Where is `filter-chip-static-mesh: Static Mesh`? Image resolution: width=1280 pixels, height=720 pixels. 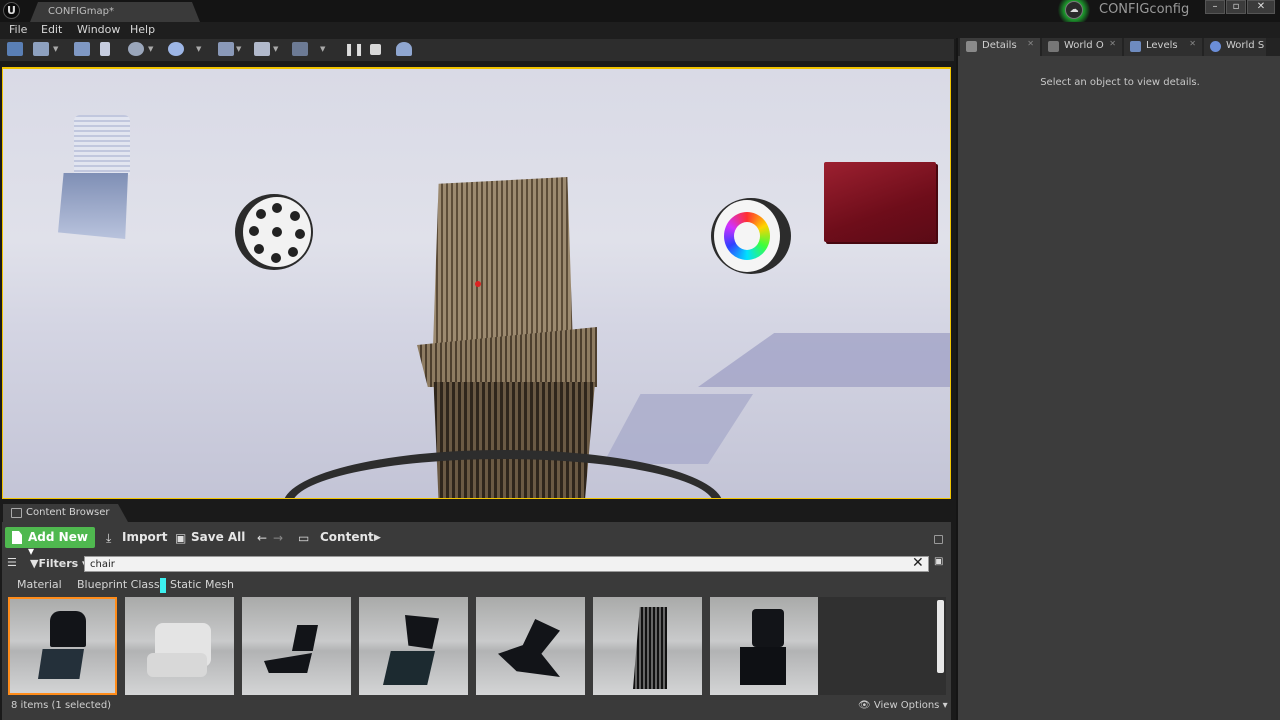
filter-chip-static-mesh: Static Mesh is located at coordinates (197, 585).